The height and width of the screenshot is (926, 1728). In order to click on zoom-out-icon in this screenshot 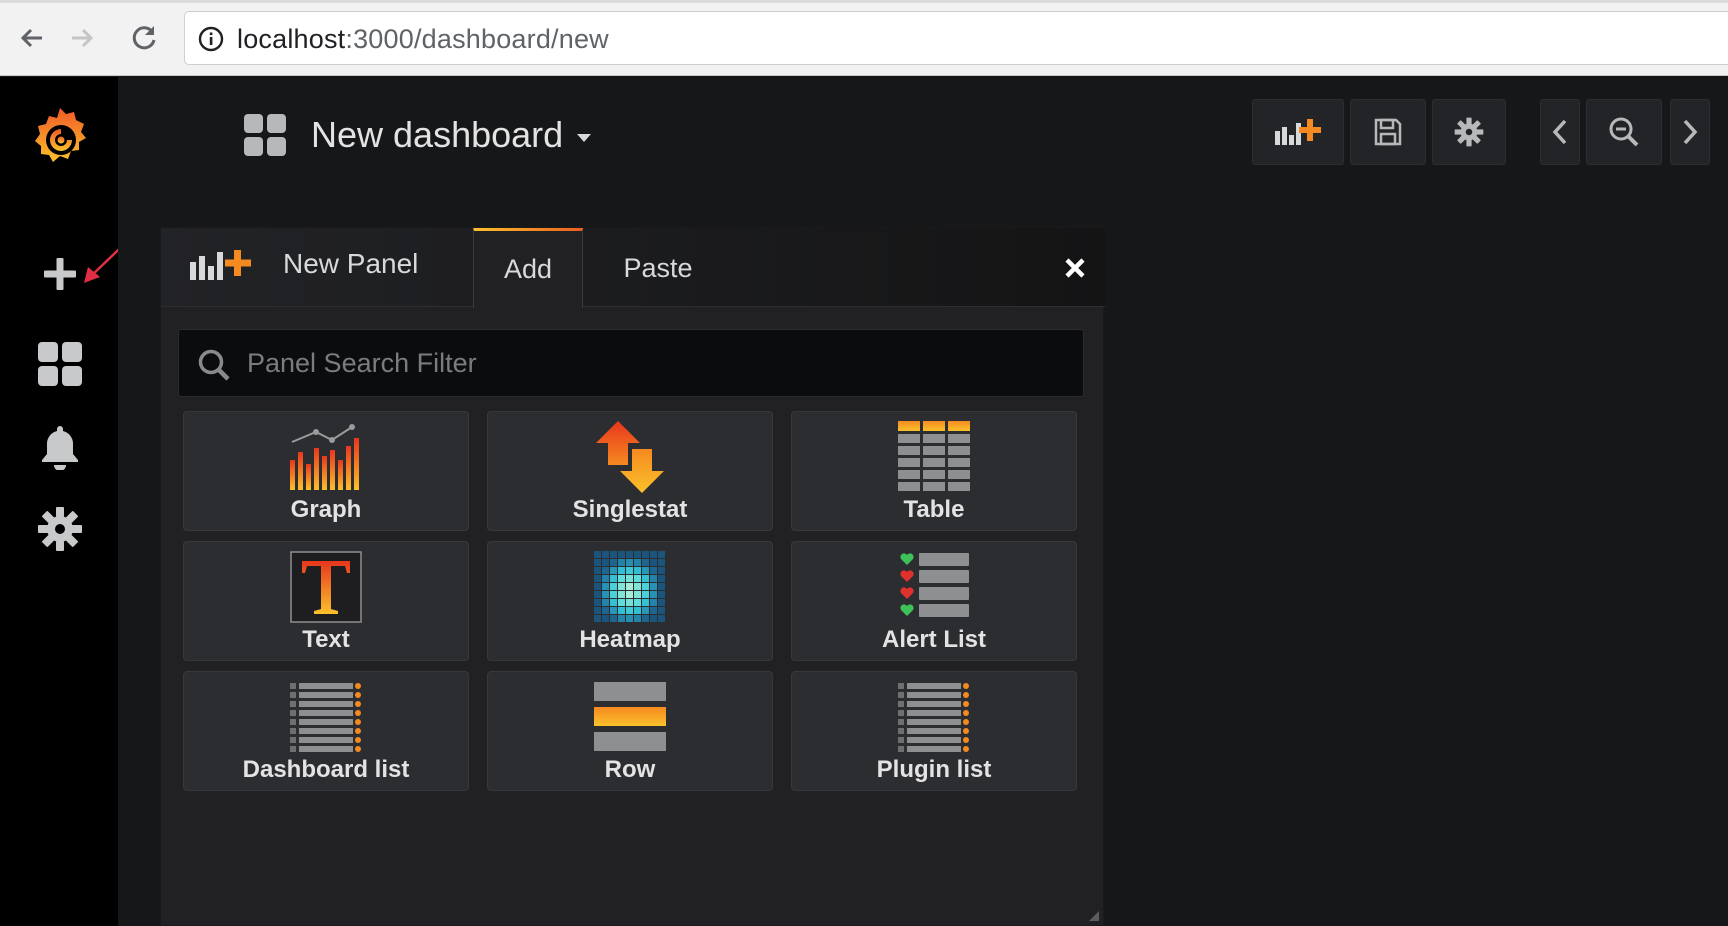, I will do `click(1624, 132)`.